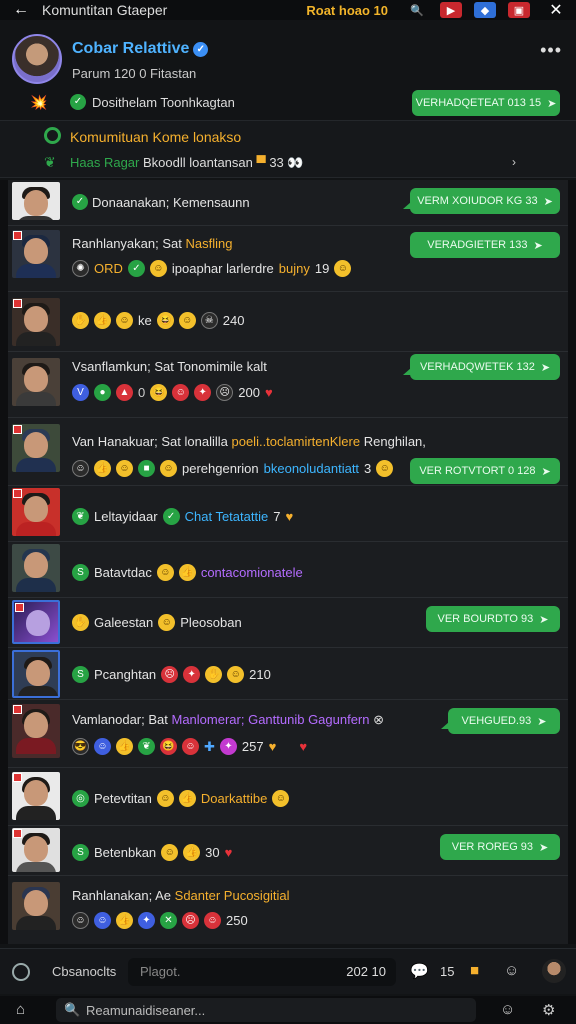 The image size is (576, 1024). Describe the element at coordinates (181, 895) in the screenshot. I see `message-text: Ranhlanakan; Ae Sdanter Pucosigitial` at that location.